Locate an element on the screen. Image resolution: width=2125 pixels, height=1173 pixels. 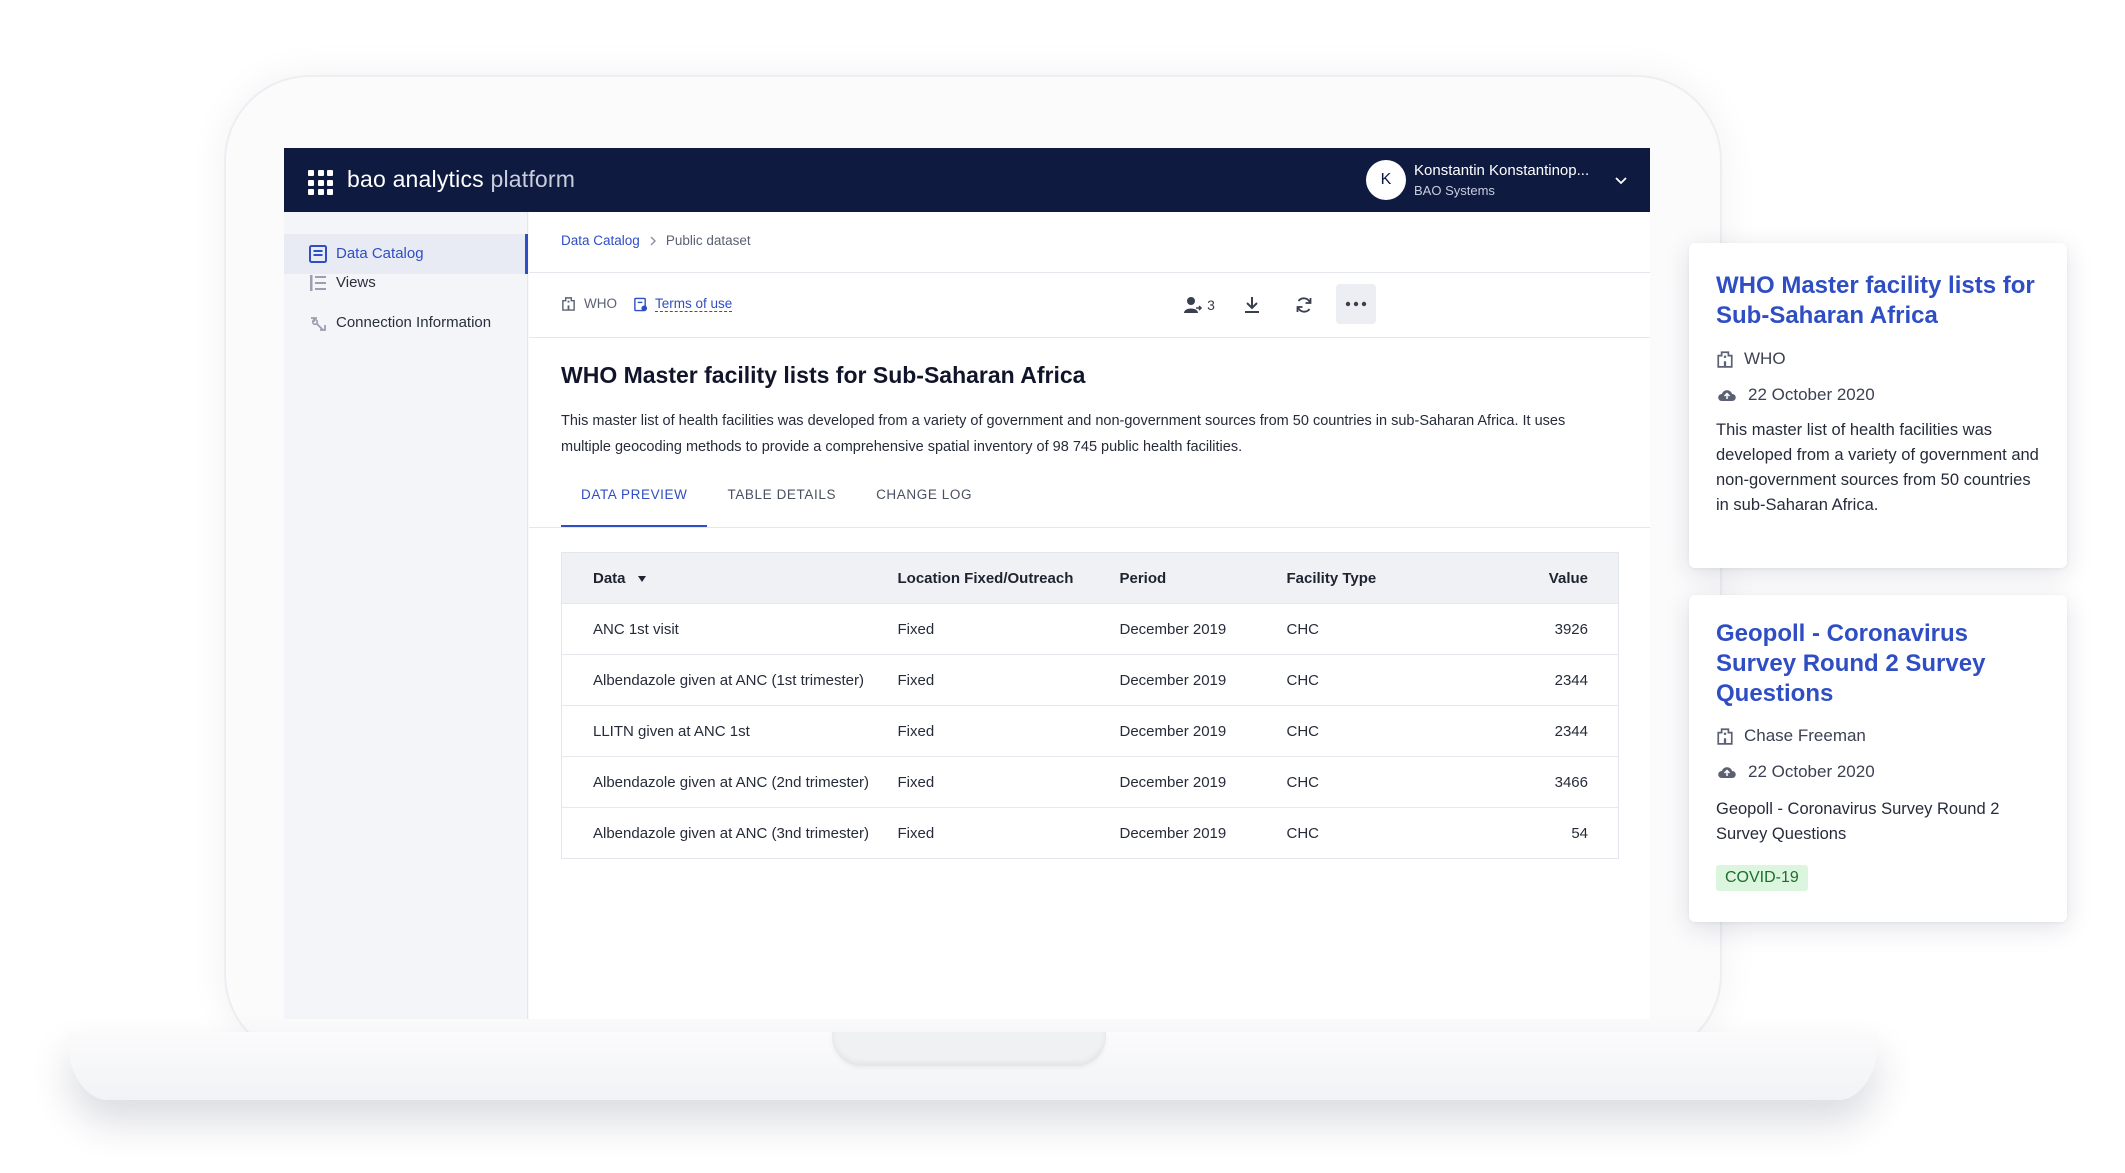
refresh-button is located at coordinates (1304, 305).